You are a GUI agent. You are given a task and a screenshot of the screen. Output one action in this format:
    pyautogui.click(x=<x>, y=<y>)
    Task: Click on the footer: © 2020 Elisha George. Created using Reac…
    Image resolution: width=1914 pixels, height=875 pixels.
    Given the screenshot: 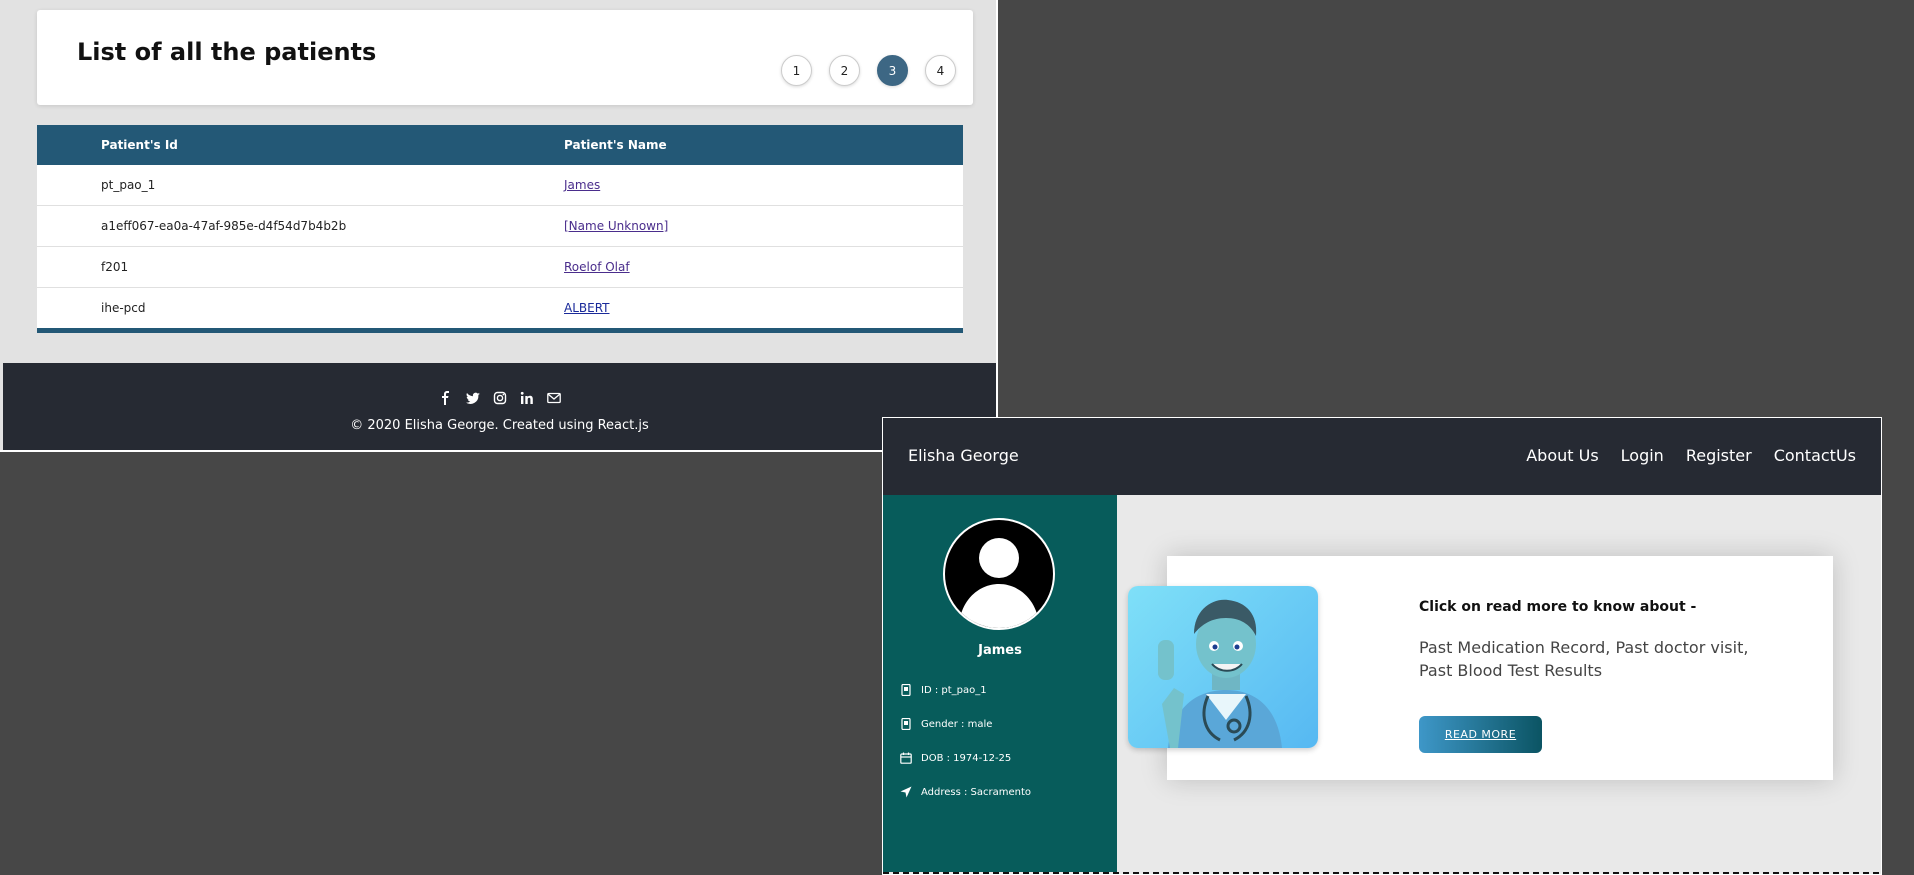 What is the action you would take?
    pyautogui.click(x=499, y=406)
    